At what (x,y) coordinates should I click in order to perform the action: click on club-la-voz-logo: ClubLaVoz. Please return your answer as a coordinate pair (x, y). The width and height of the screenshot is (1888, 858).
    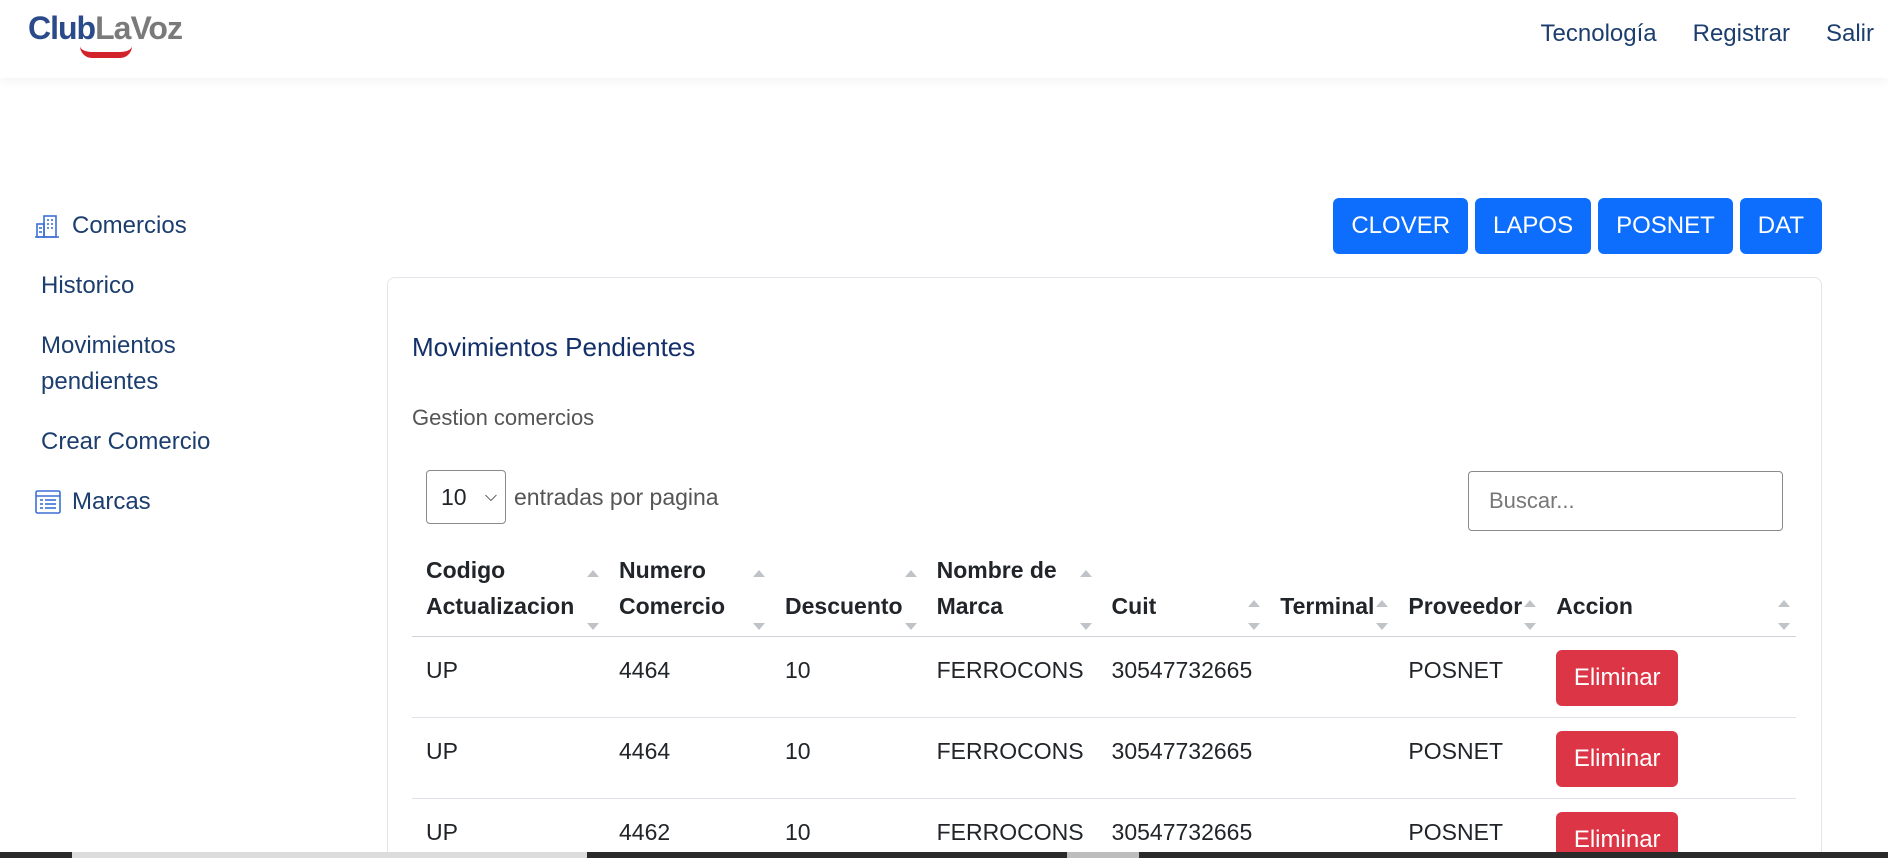
    Looking at the image, I should click on (105, 34).